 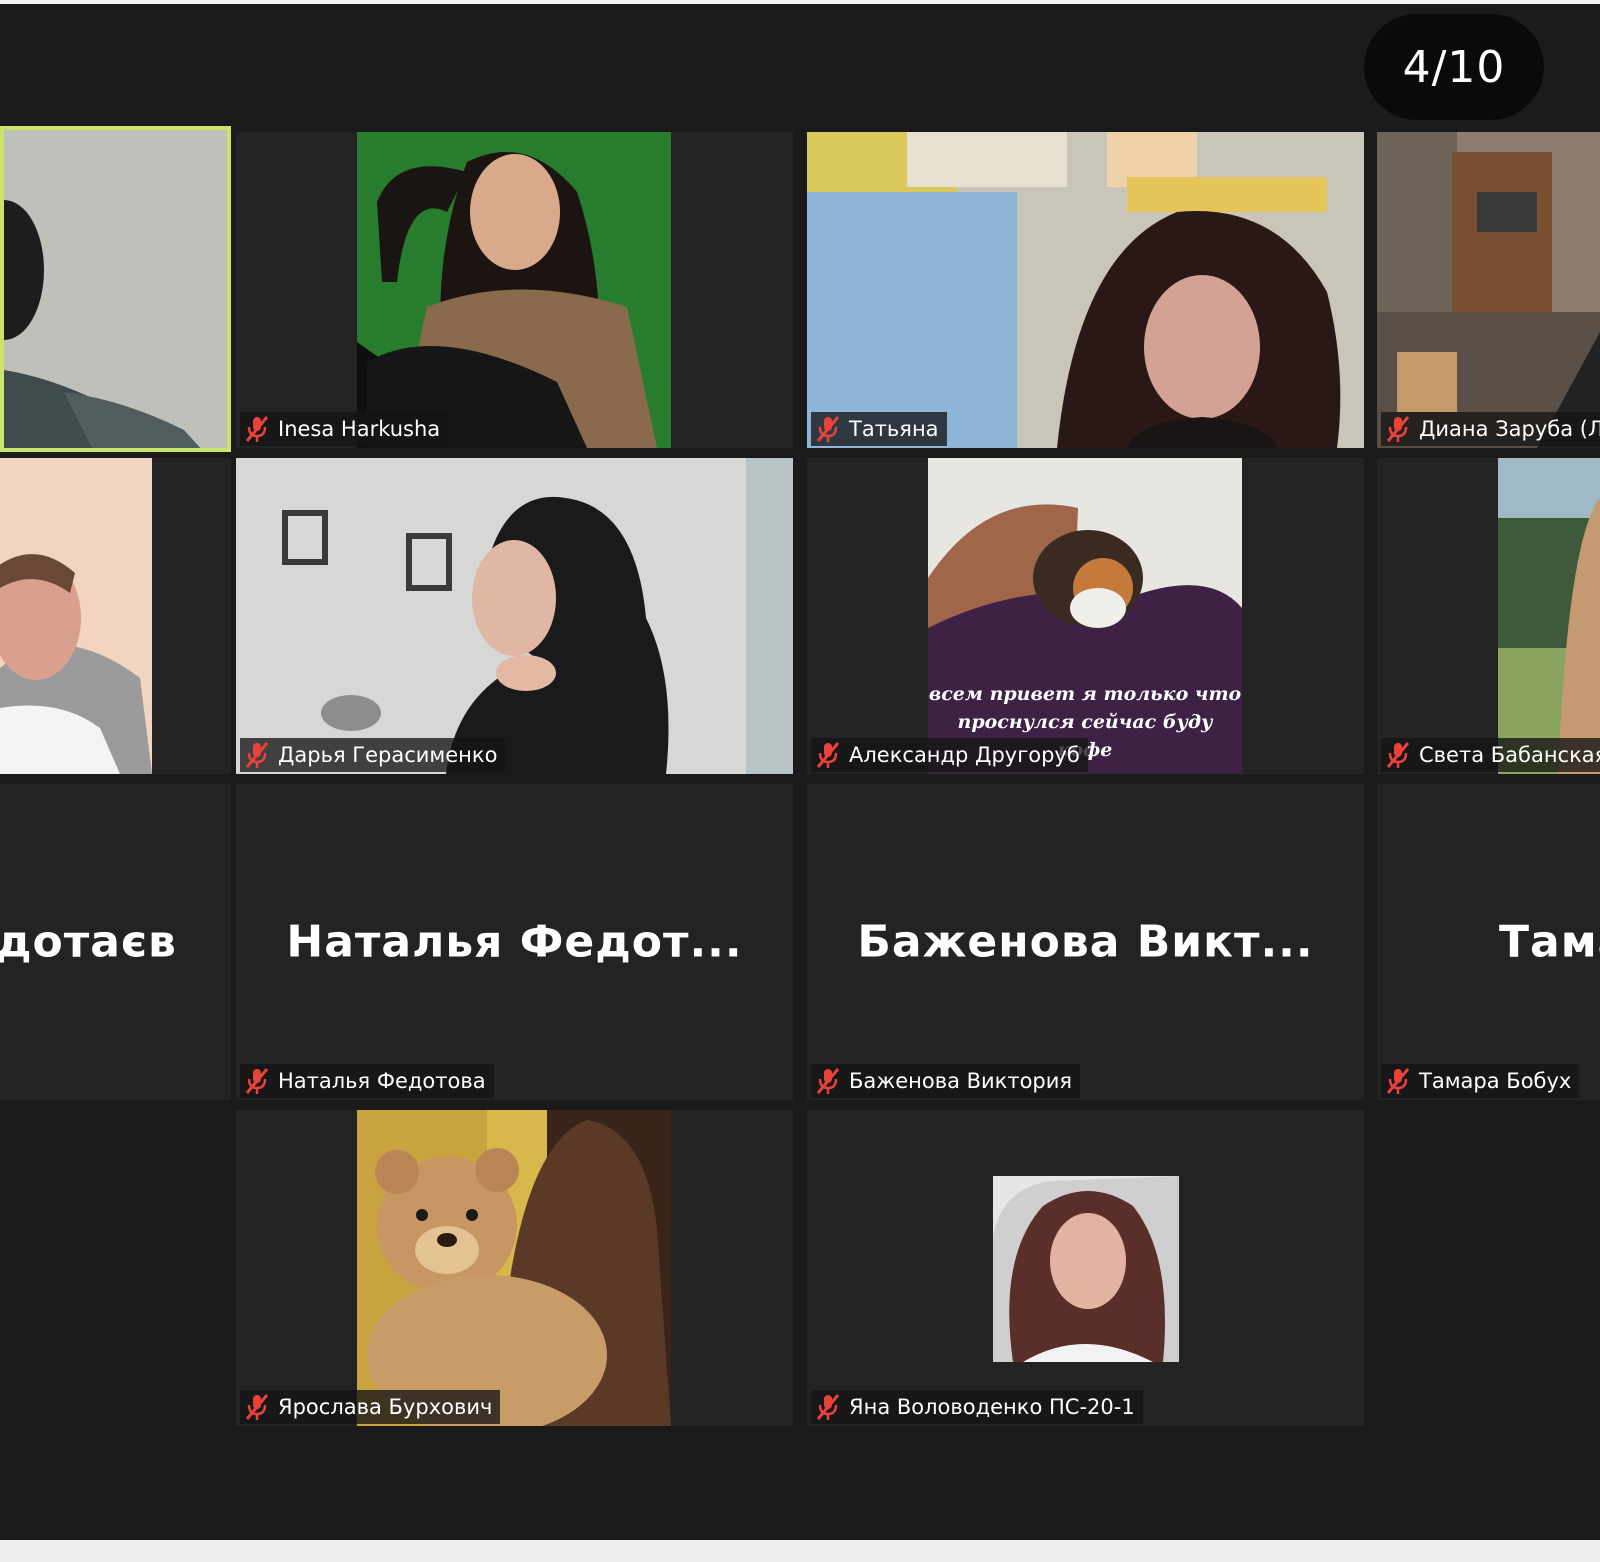 I want to click on video-tile, so click(x=115, y=616).